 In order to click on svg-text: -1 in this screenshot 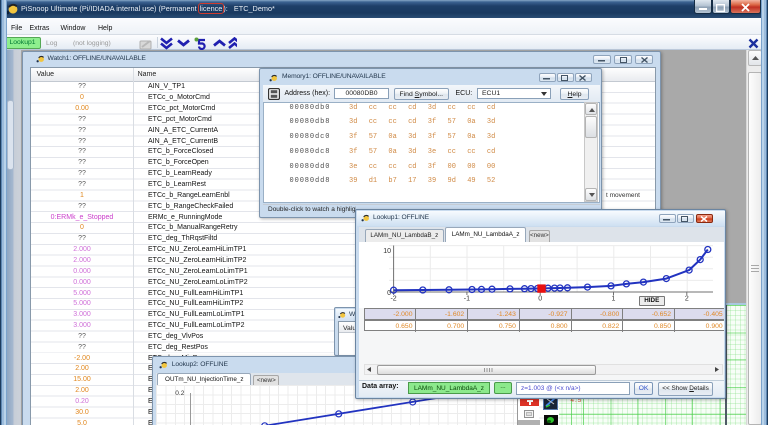, I will do `click(467, 299)`.